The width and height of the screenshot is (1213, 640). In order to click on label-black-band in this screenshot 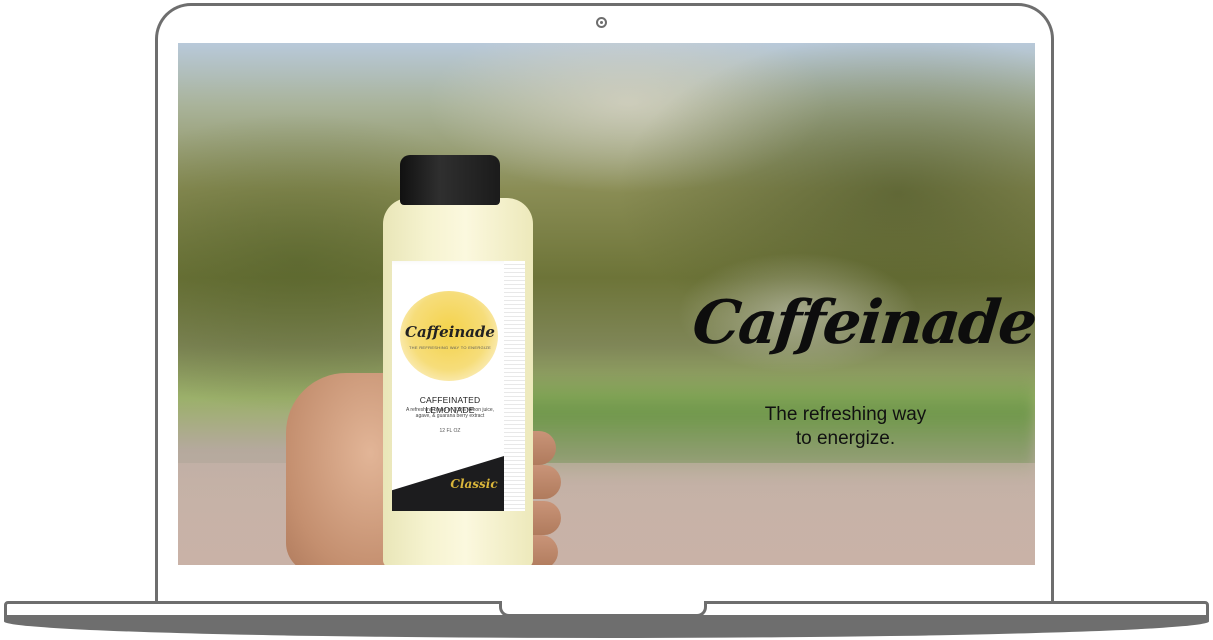, I will do `click(448, 476)`.